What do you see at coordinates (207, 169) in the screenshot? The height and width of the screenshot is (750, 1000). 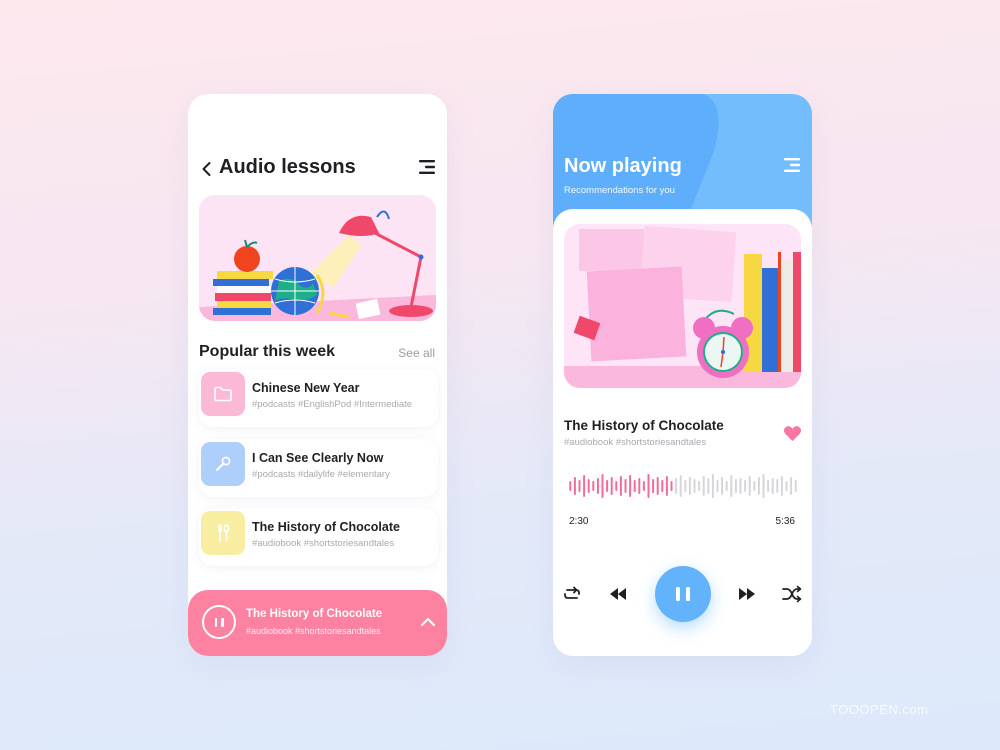 I see `chevron-left-icon` at bounding box center [207, 169].